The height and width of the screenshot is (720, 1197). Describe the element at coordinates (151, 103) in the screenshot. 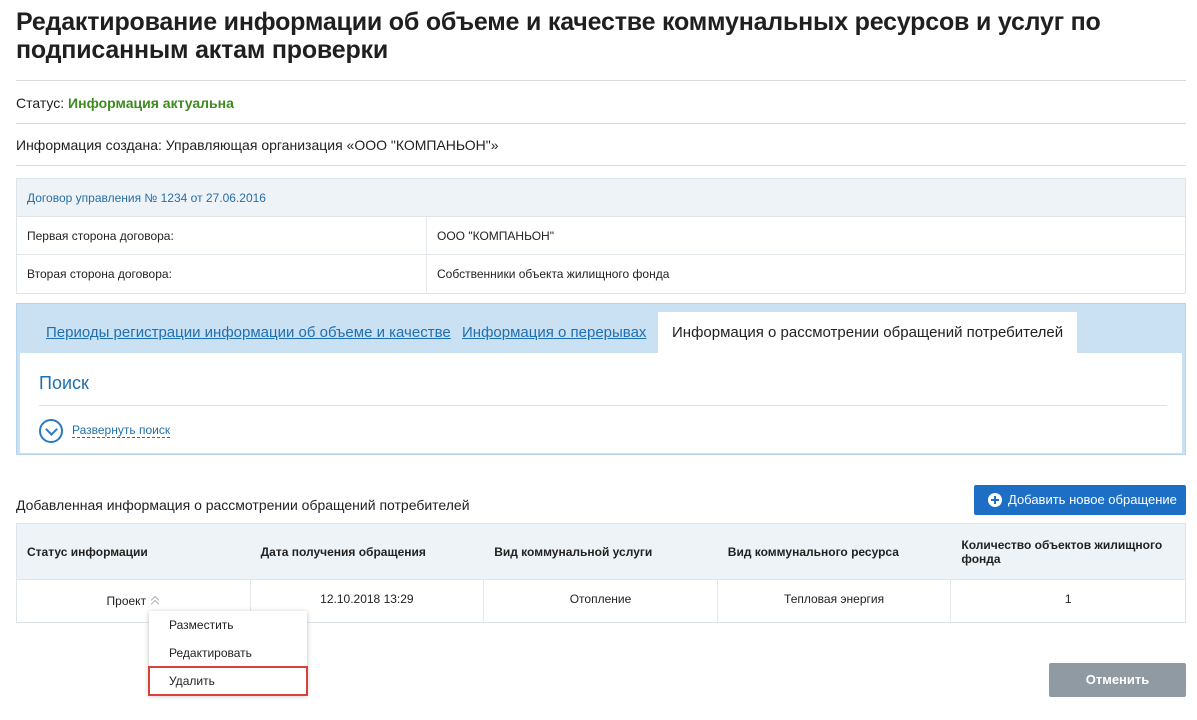

I see `status-value: Информация актуальна` at that location.